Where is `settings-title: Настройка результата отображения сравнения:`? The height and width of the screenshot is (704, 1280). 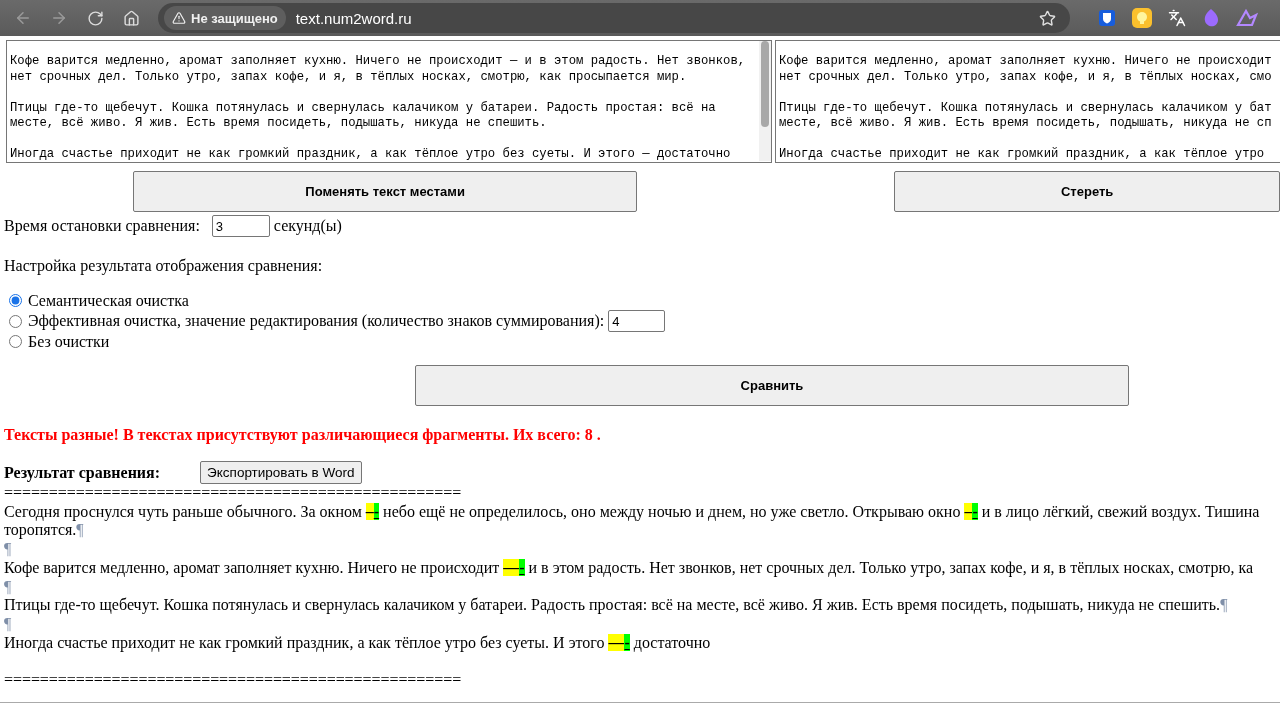
settings-title: Настройка результата отображения сравнения: is located at coordinates (163, 266).